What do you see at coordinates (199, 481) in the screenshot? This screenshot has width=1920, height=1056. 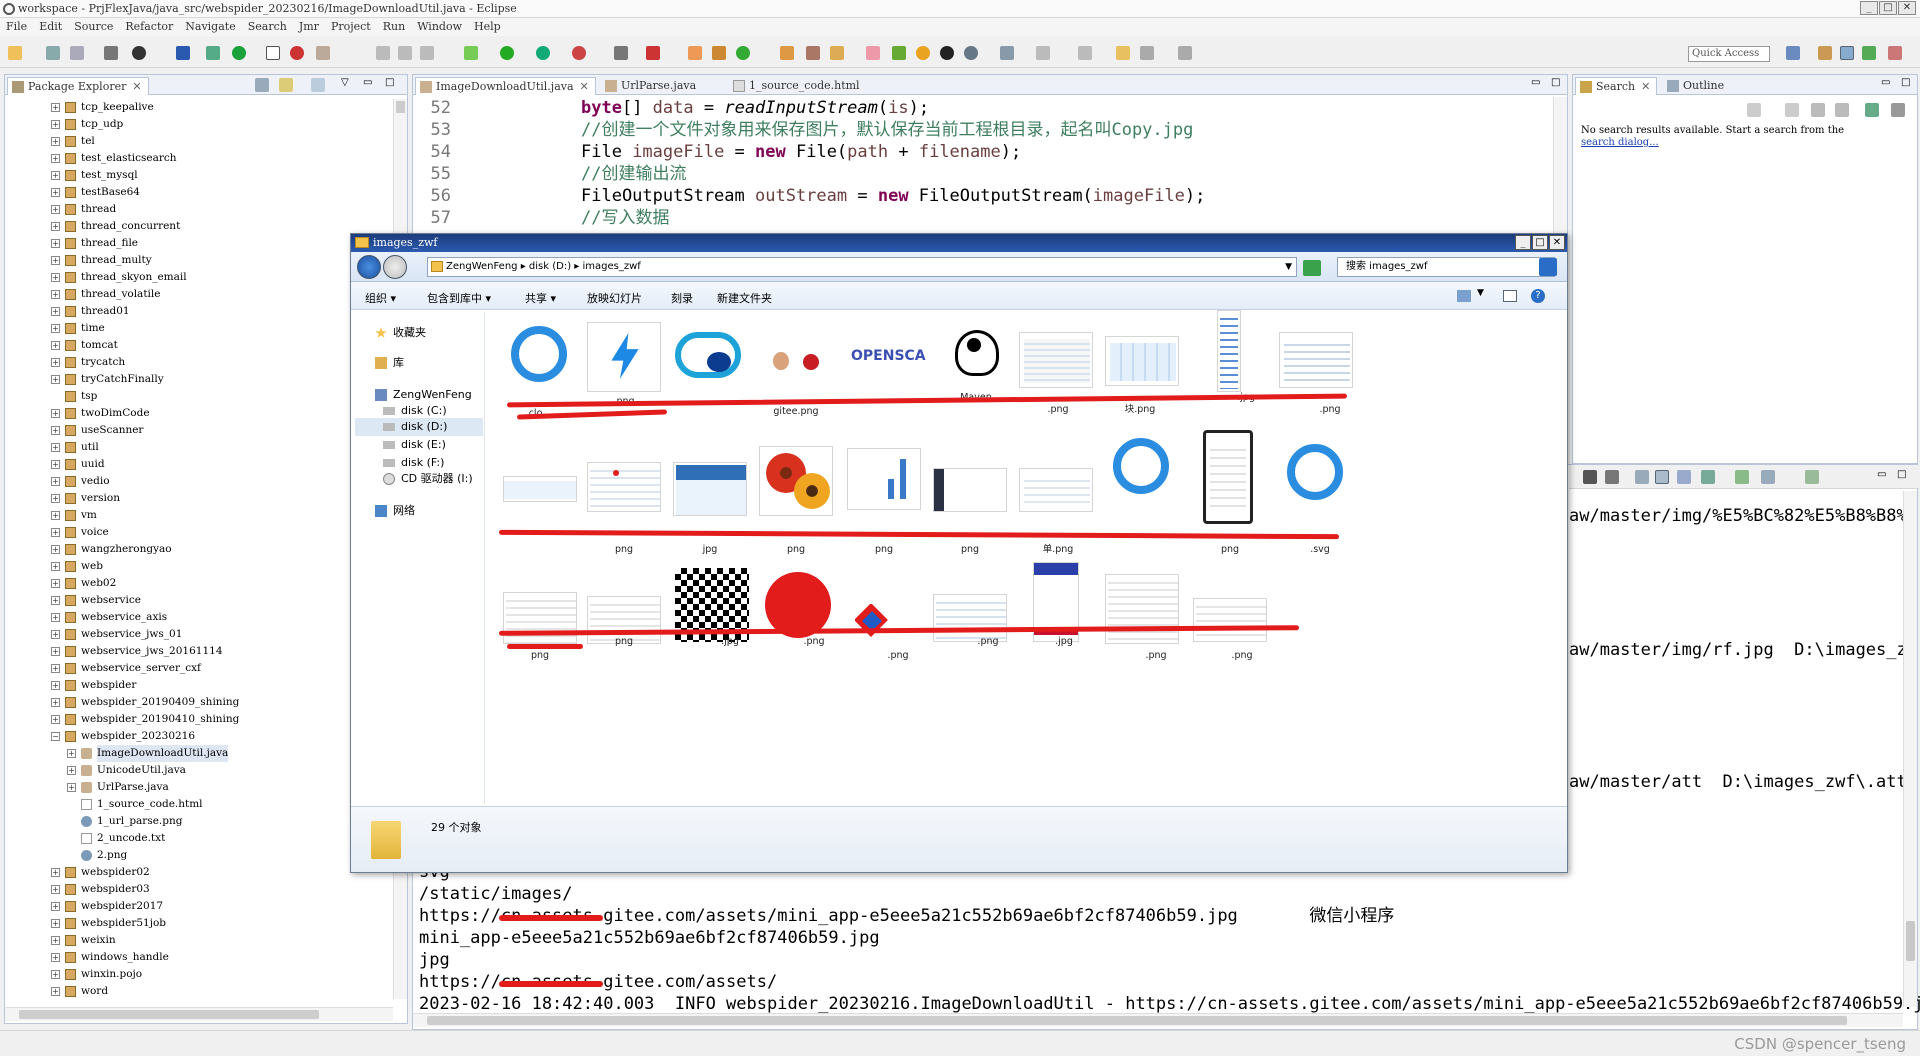 I see `tree-item: + vedio` at bounding box center [199, 481].